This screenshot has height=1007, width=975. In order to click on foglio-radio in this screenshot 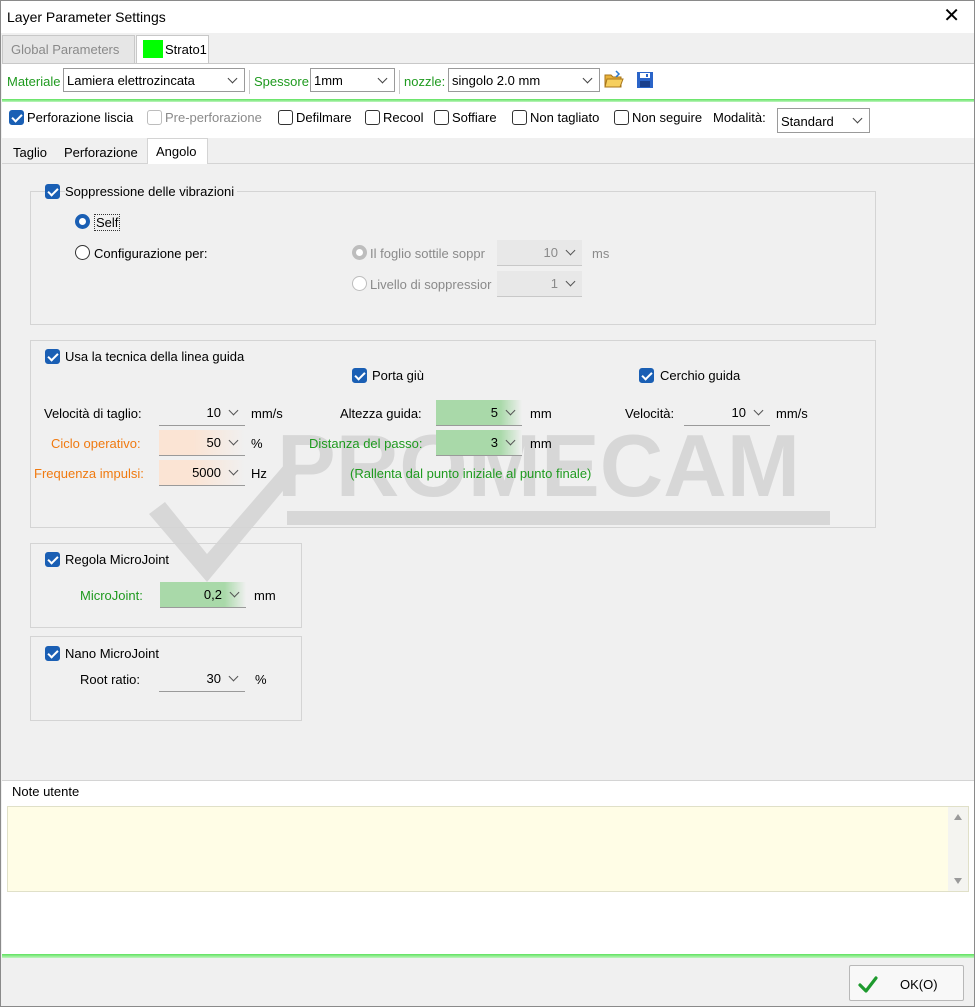, I will do `click(359, 252)`.